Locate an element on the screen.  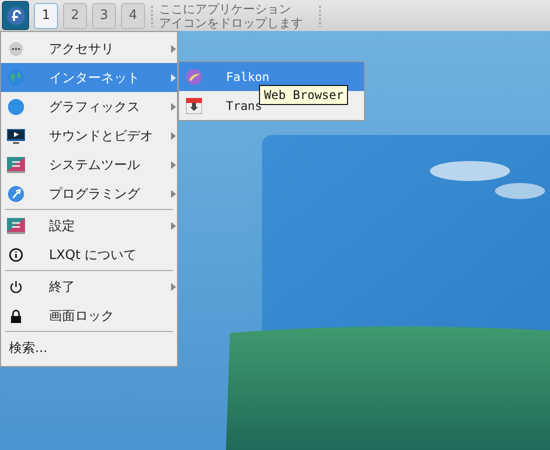
ball-icon is located at coordinates (16, 106).